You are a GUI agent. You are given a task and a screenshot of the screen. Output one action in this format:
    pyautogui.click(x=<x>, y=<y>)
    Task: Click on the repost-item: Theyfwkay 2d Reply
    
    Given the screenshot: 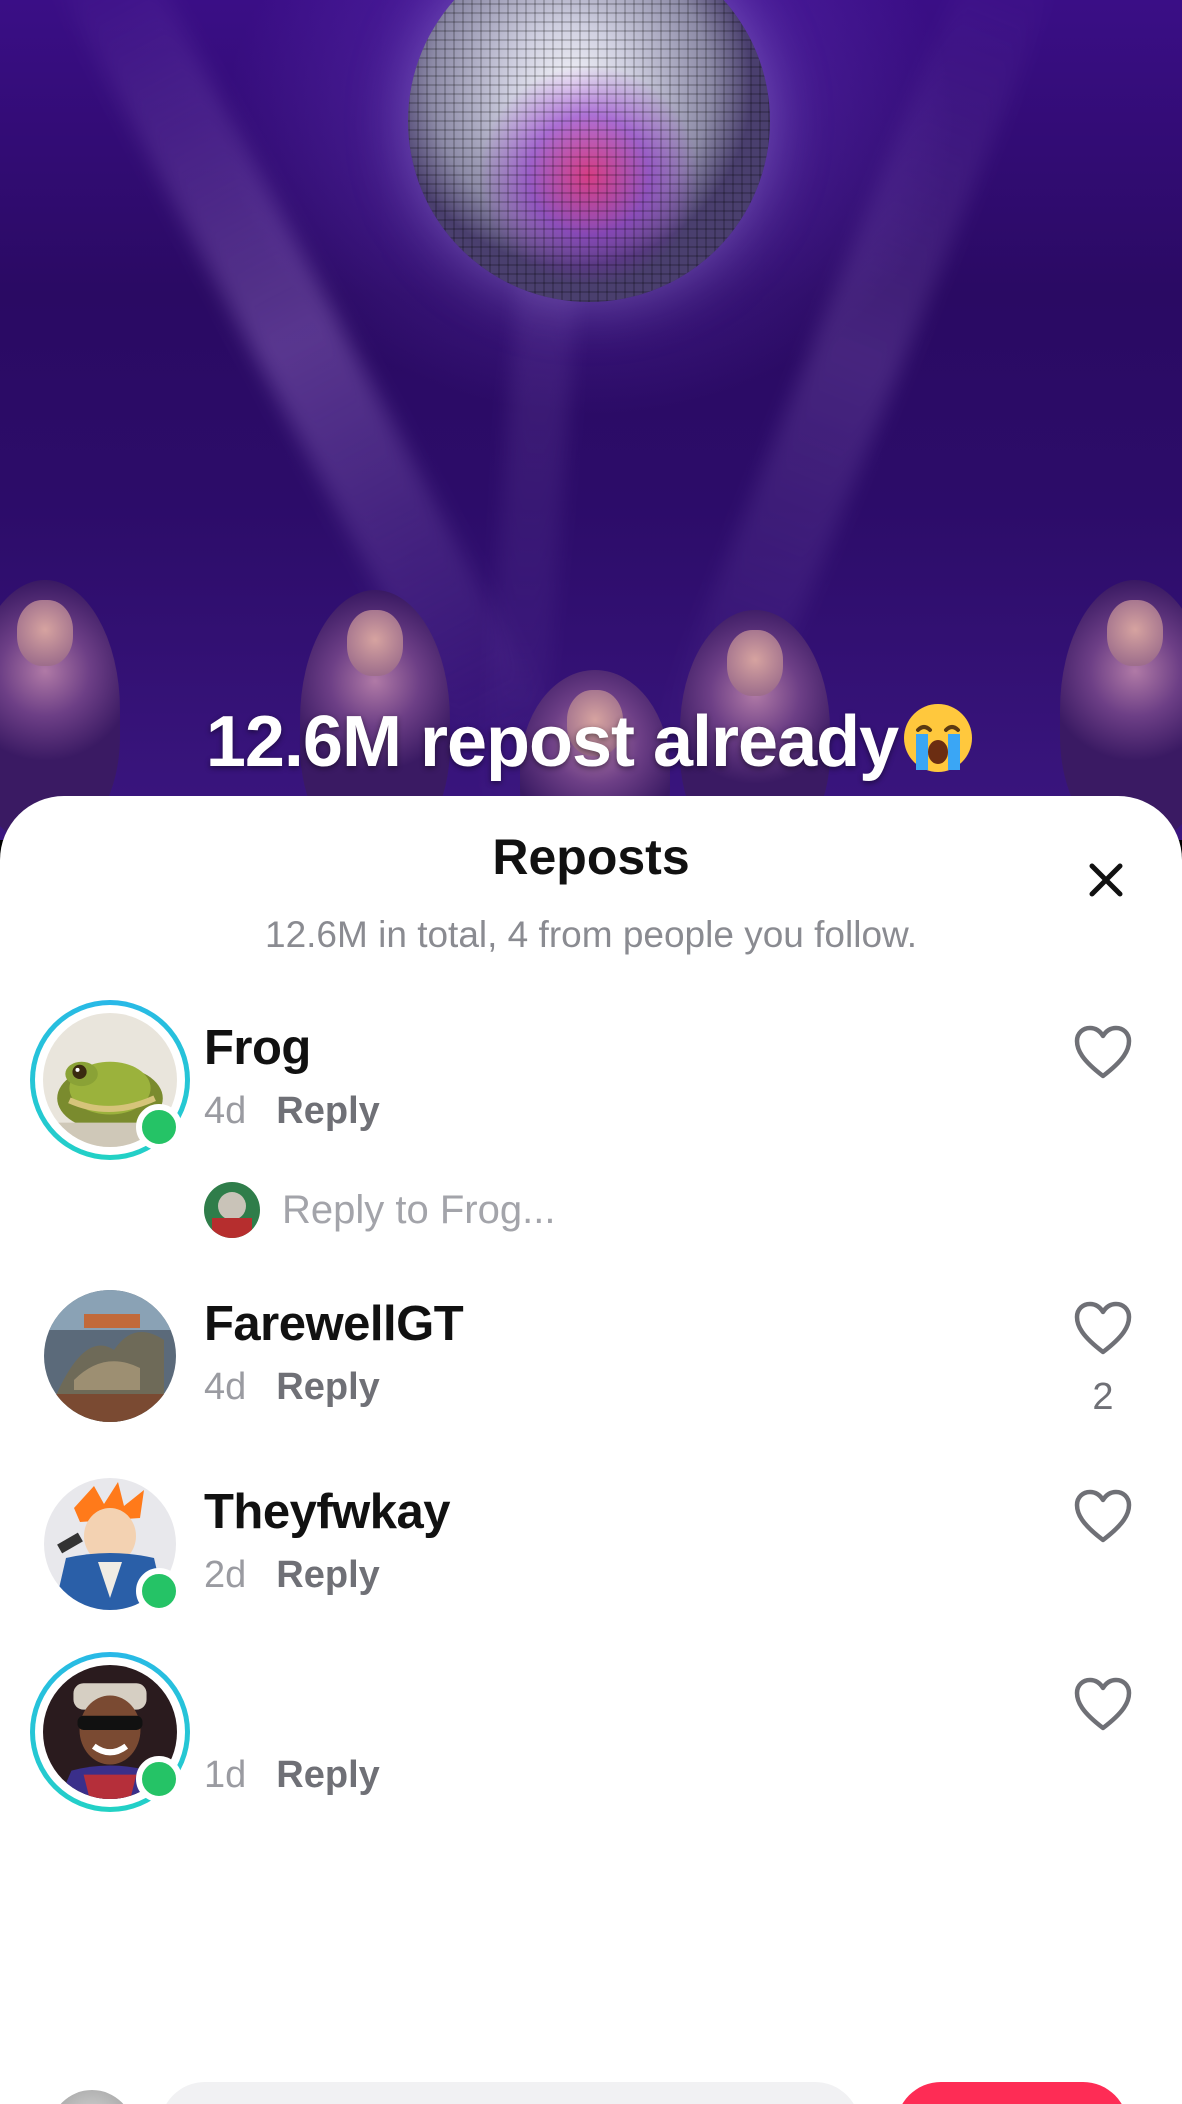 What is the action you would take?
    pyautogui.click(x=591, y=1554)
    